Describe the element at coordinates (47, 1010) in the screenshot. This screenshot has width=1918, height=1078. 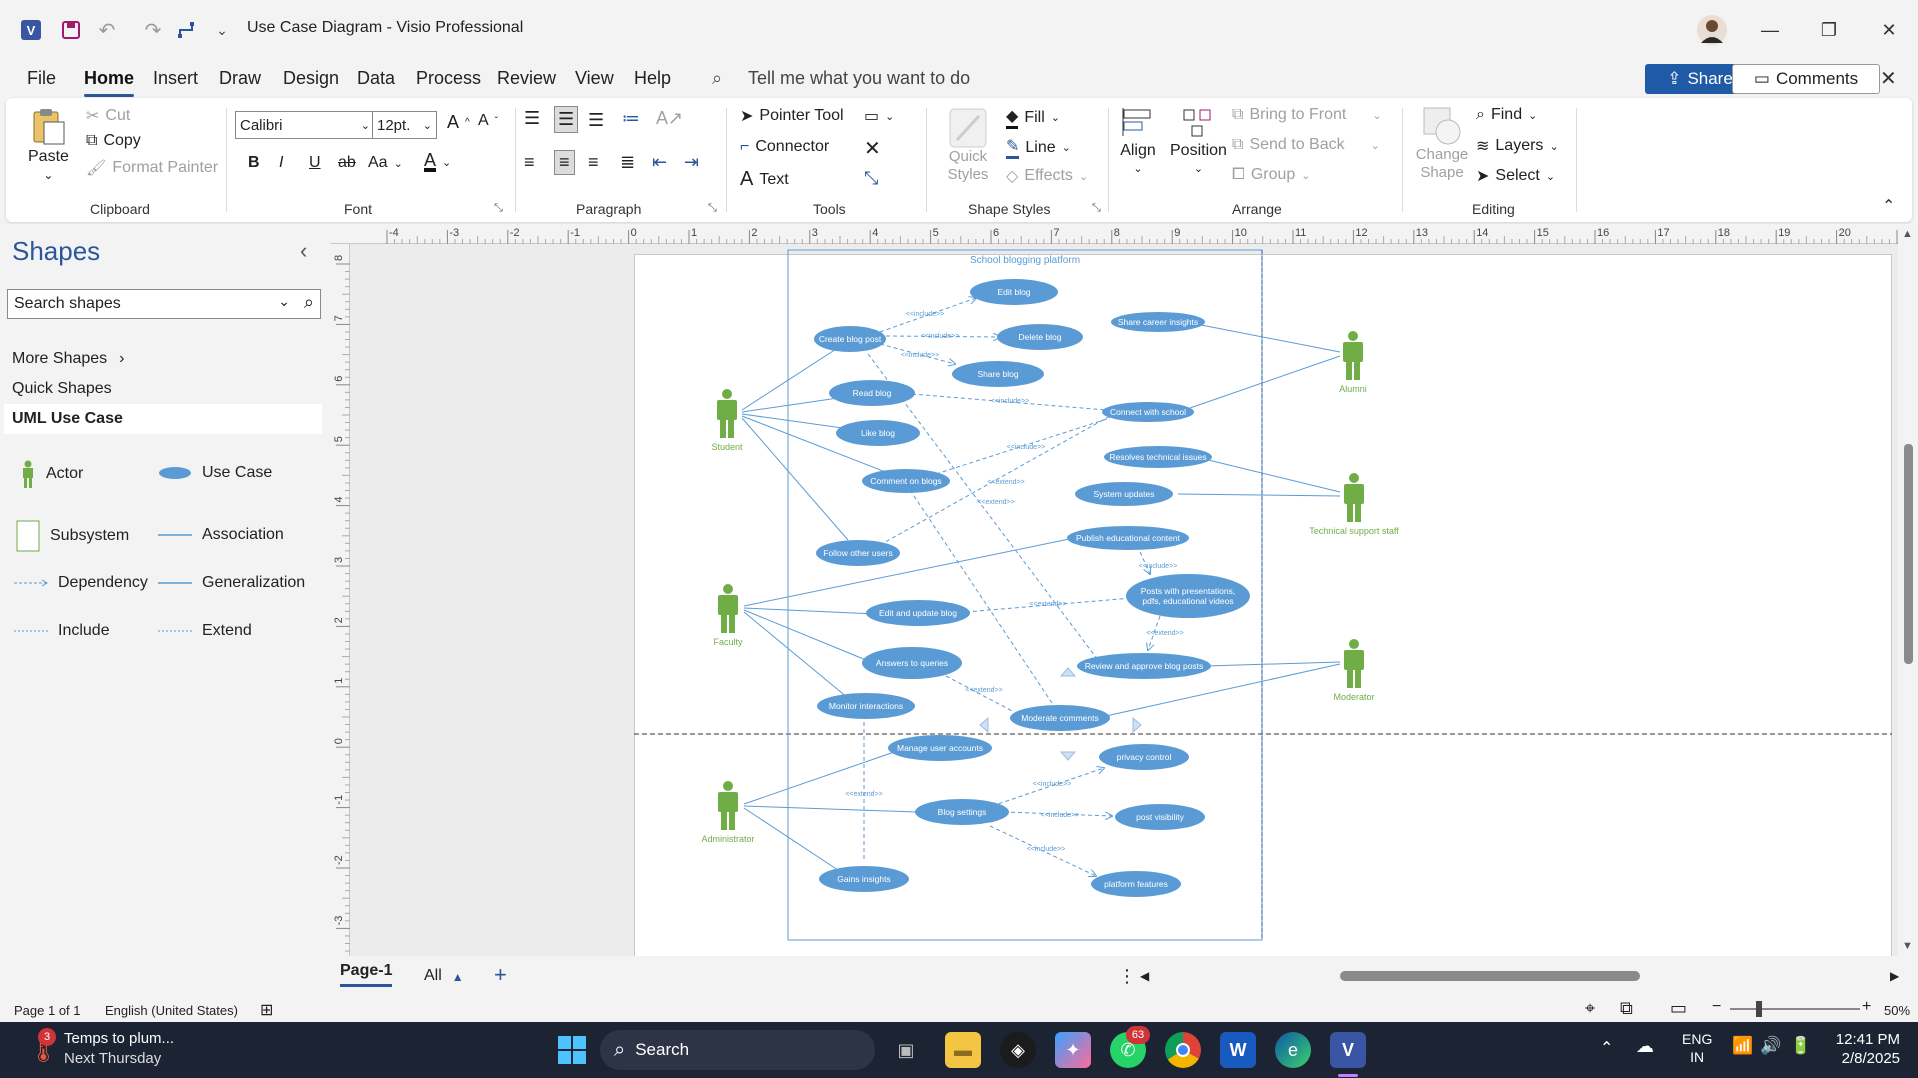
I see `page-count-status: Page 1 of 1` at that location.